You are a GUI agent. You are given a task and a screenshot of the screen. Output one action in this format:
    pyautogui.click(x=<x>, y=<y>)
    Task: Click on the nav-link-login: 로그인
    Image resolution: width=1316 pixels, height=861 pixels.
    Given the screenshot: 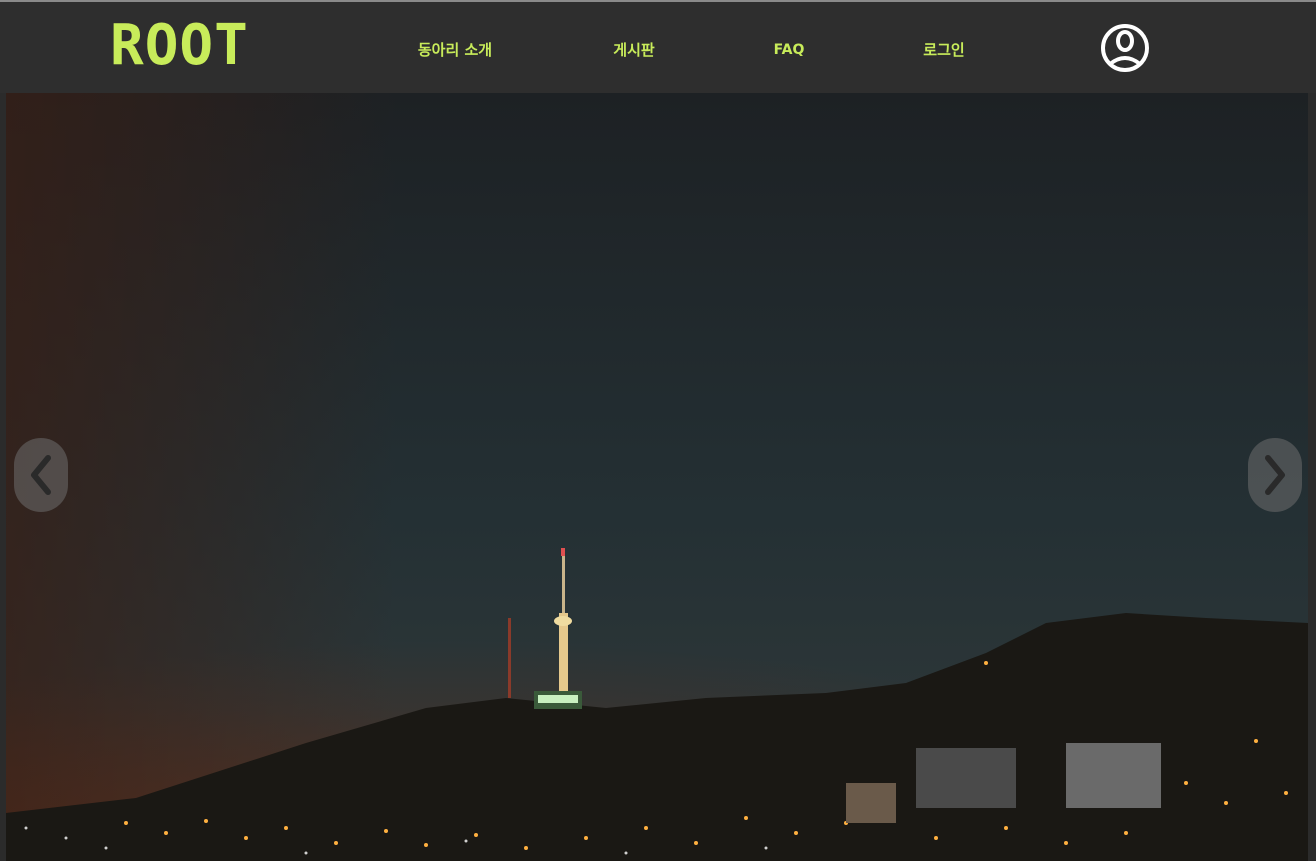 What is the action you would take?
    pyautogui.click(x=943, y=50)
    